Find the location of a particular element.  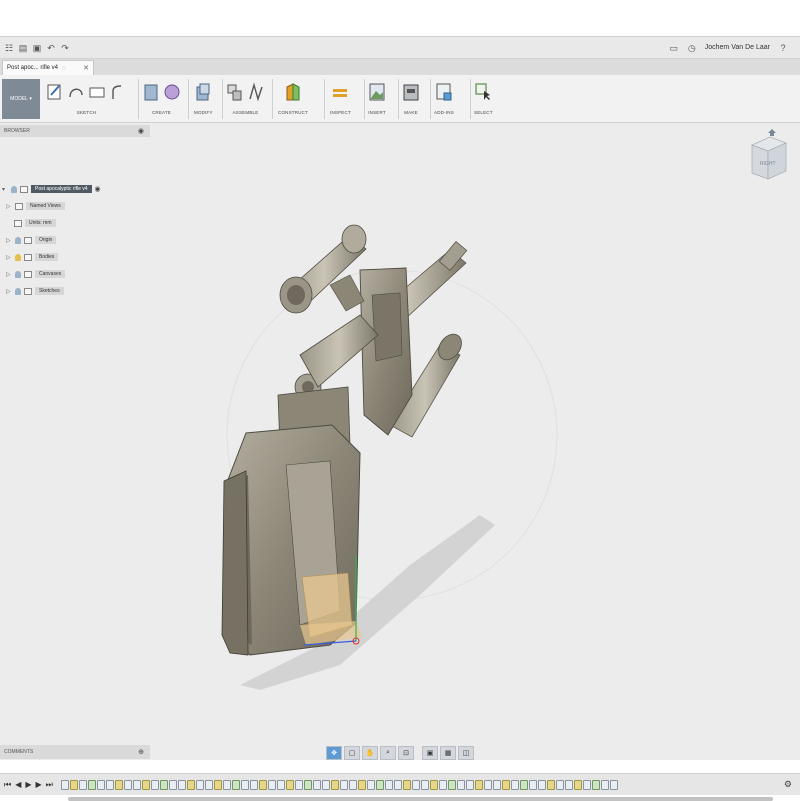

zoom-icon: ⌕ is located at coordinates (388, 753).